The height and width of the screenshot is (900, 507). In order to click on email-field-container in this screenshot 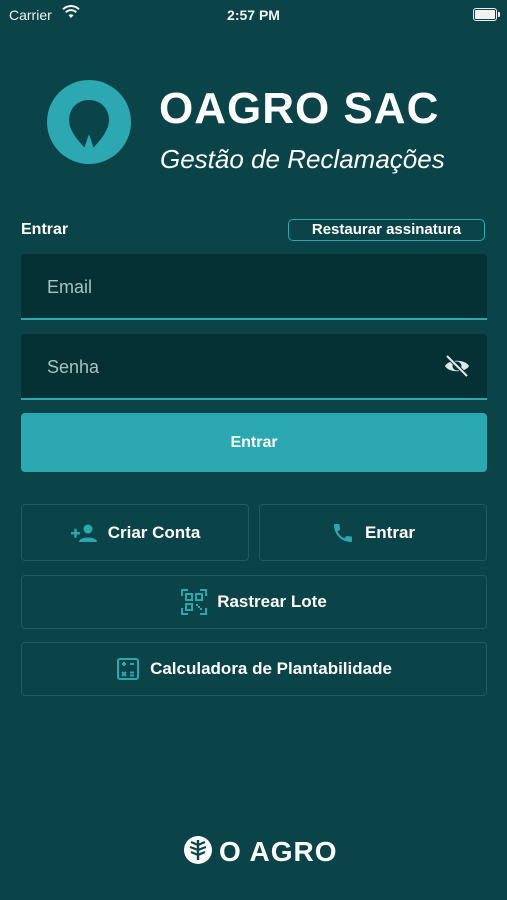, I will do `click(254, 287)`.